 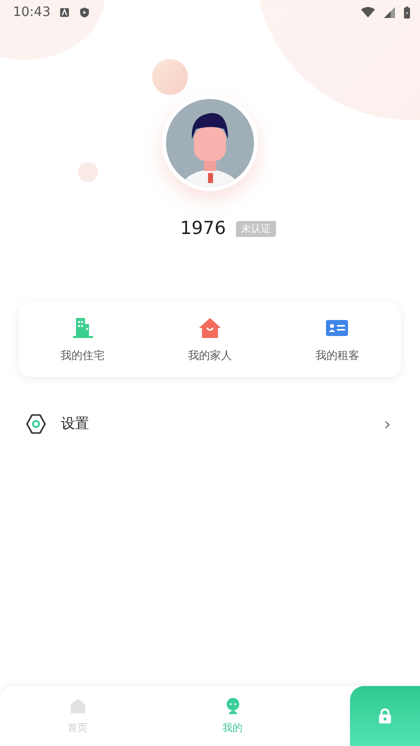 What do you see at coordinates (256, 228) in the screenshot?
I see `verification-badge: 未认证` at bounding box center [256, 228].